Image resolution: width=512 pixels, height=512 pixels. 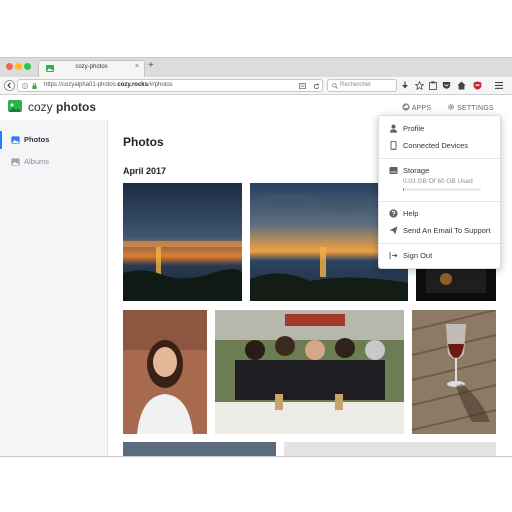 I want to click on info-icon, so click(x=25, y=86).